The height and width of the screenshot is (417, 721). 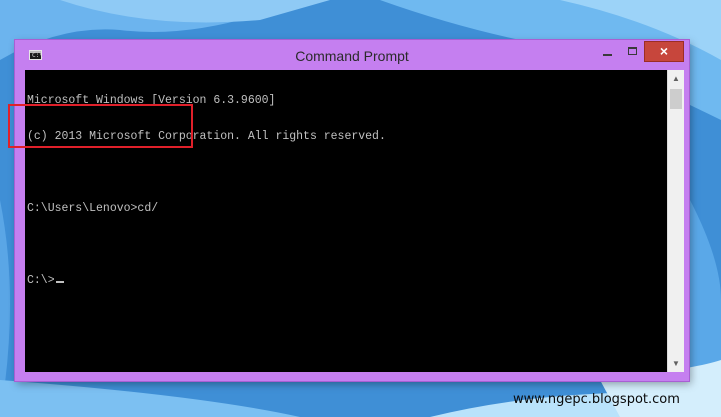 I want to click on vertical-scrollbar: ▲ ▼, so click(x=675, y=221).